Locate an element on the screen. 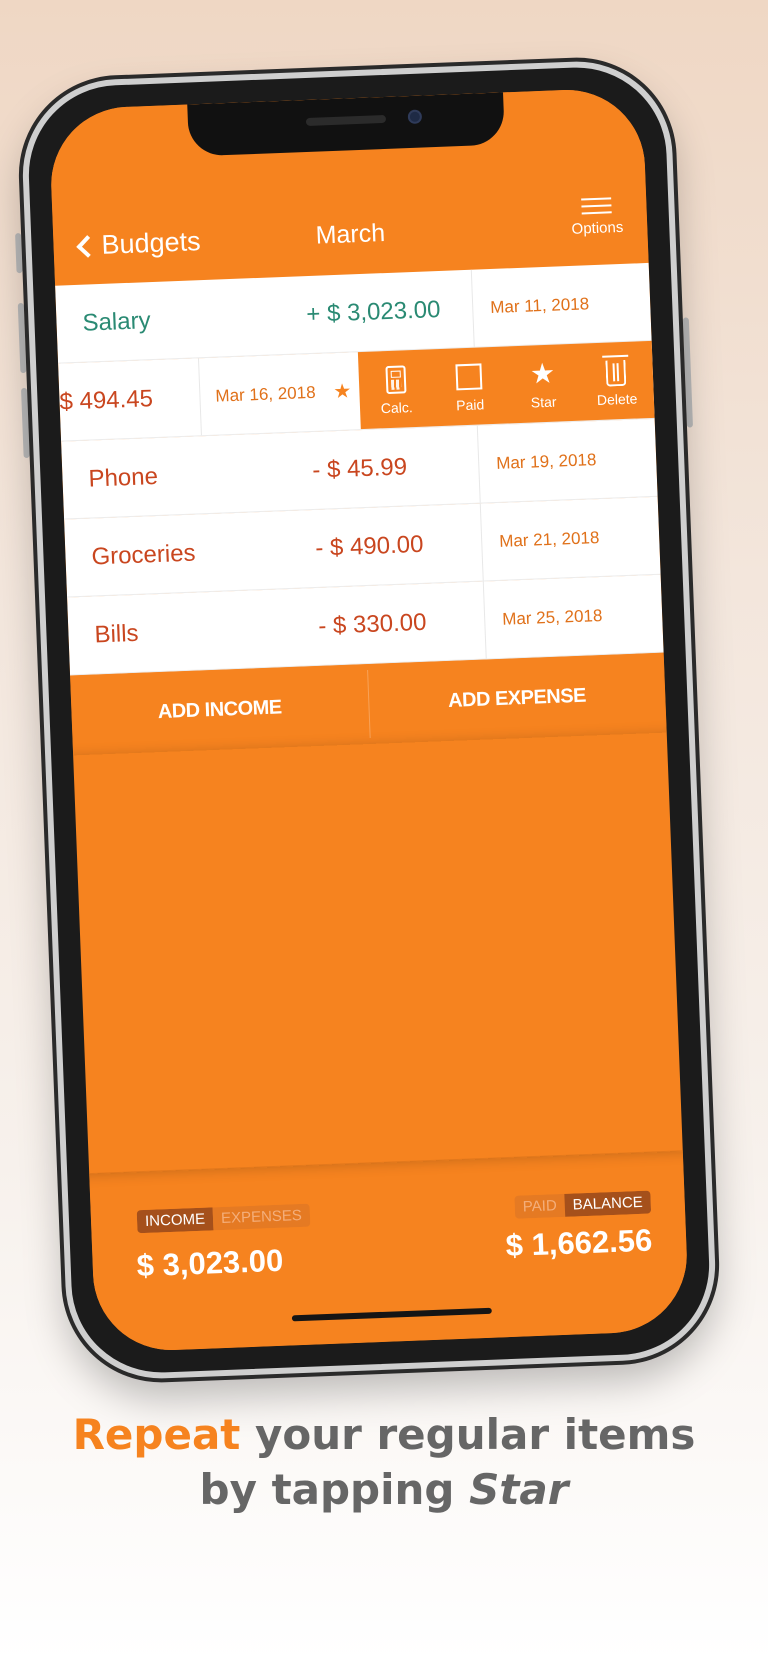 The width and height of the screenshot is (768, 1662). item-amount: - $ 45.99 is located at coordinates (359, 468).